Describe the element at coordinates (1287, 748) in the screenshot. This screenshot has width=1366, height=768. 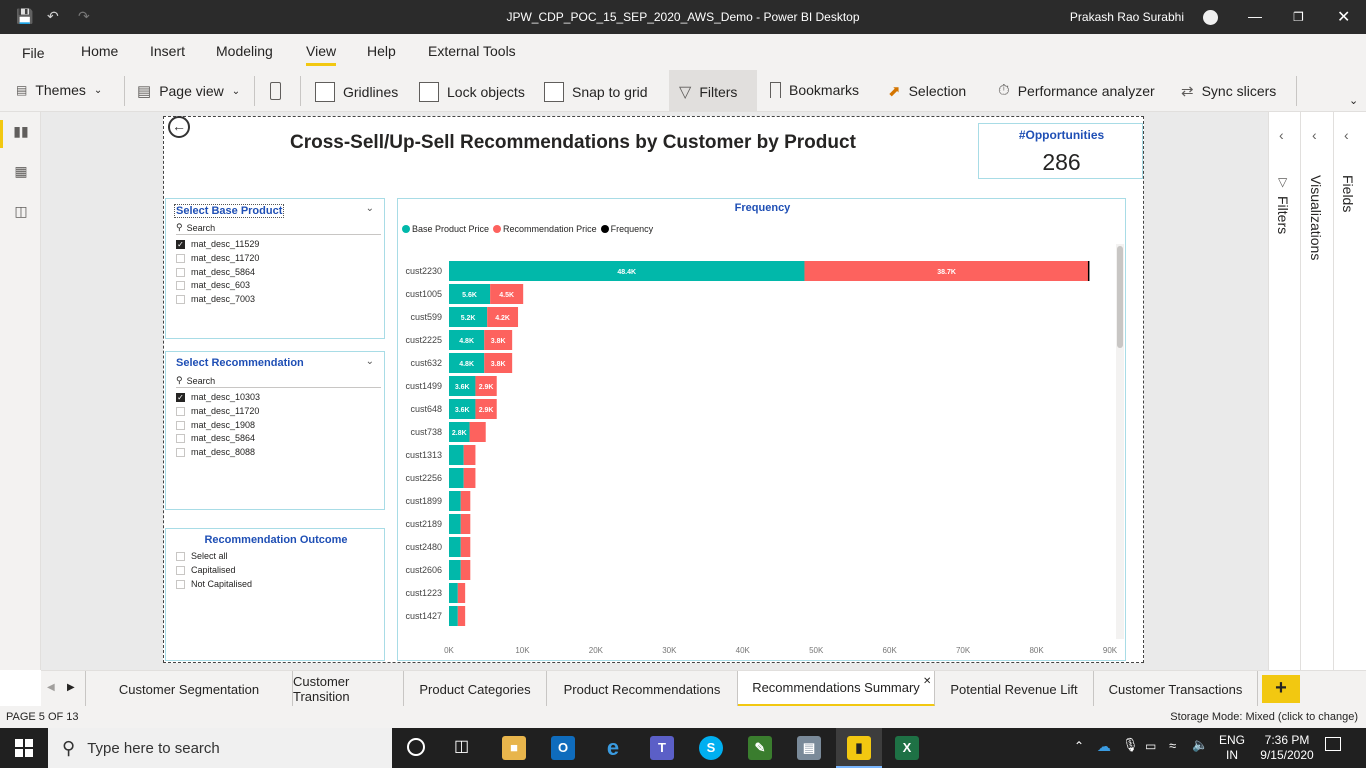
I see `clock: 7:36 PM 9/15/2020` at that location.